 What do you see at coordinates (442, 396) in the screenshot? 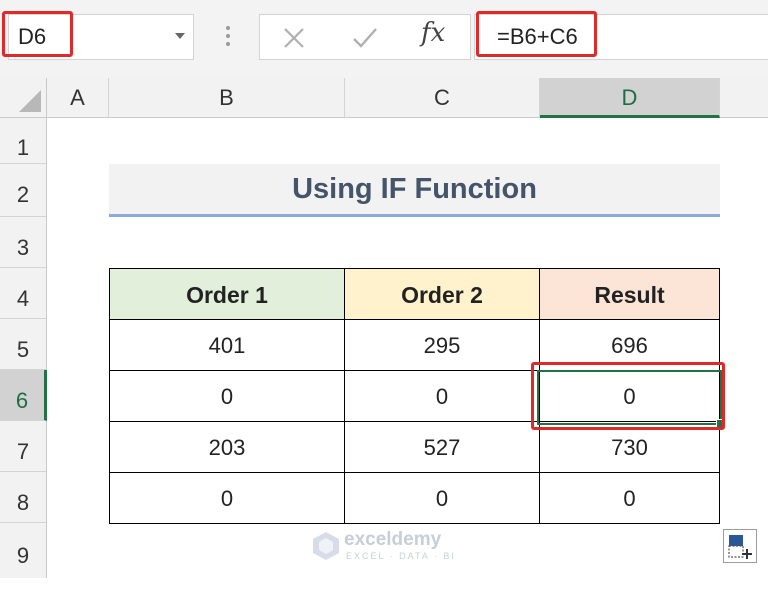
I see `cell-c6: 0` at bounding box center [442, 396].